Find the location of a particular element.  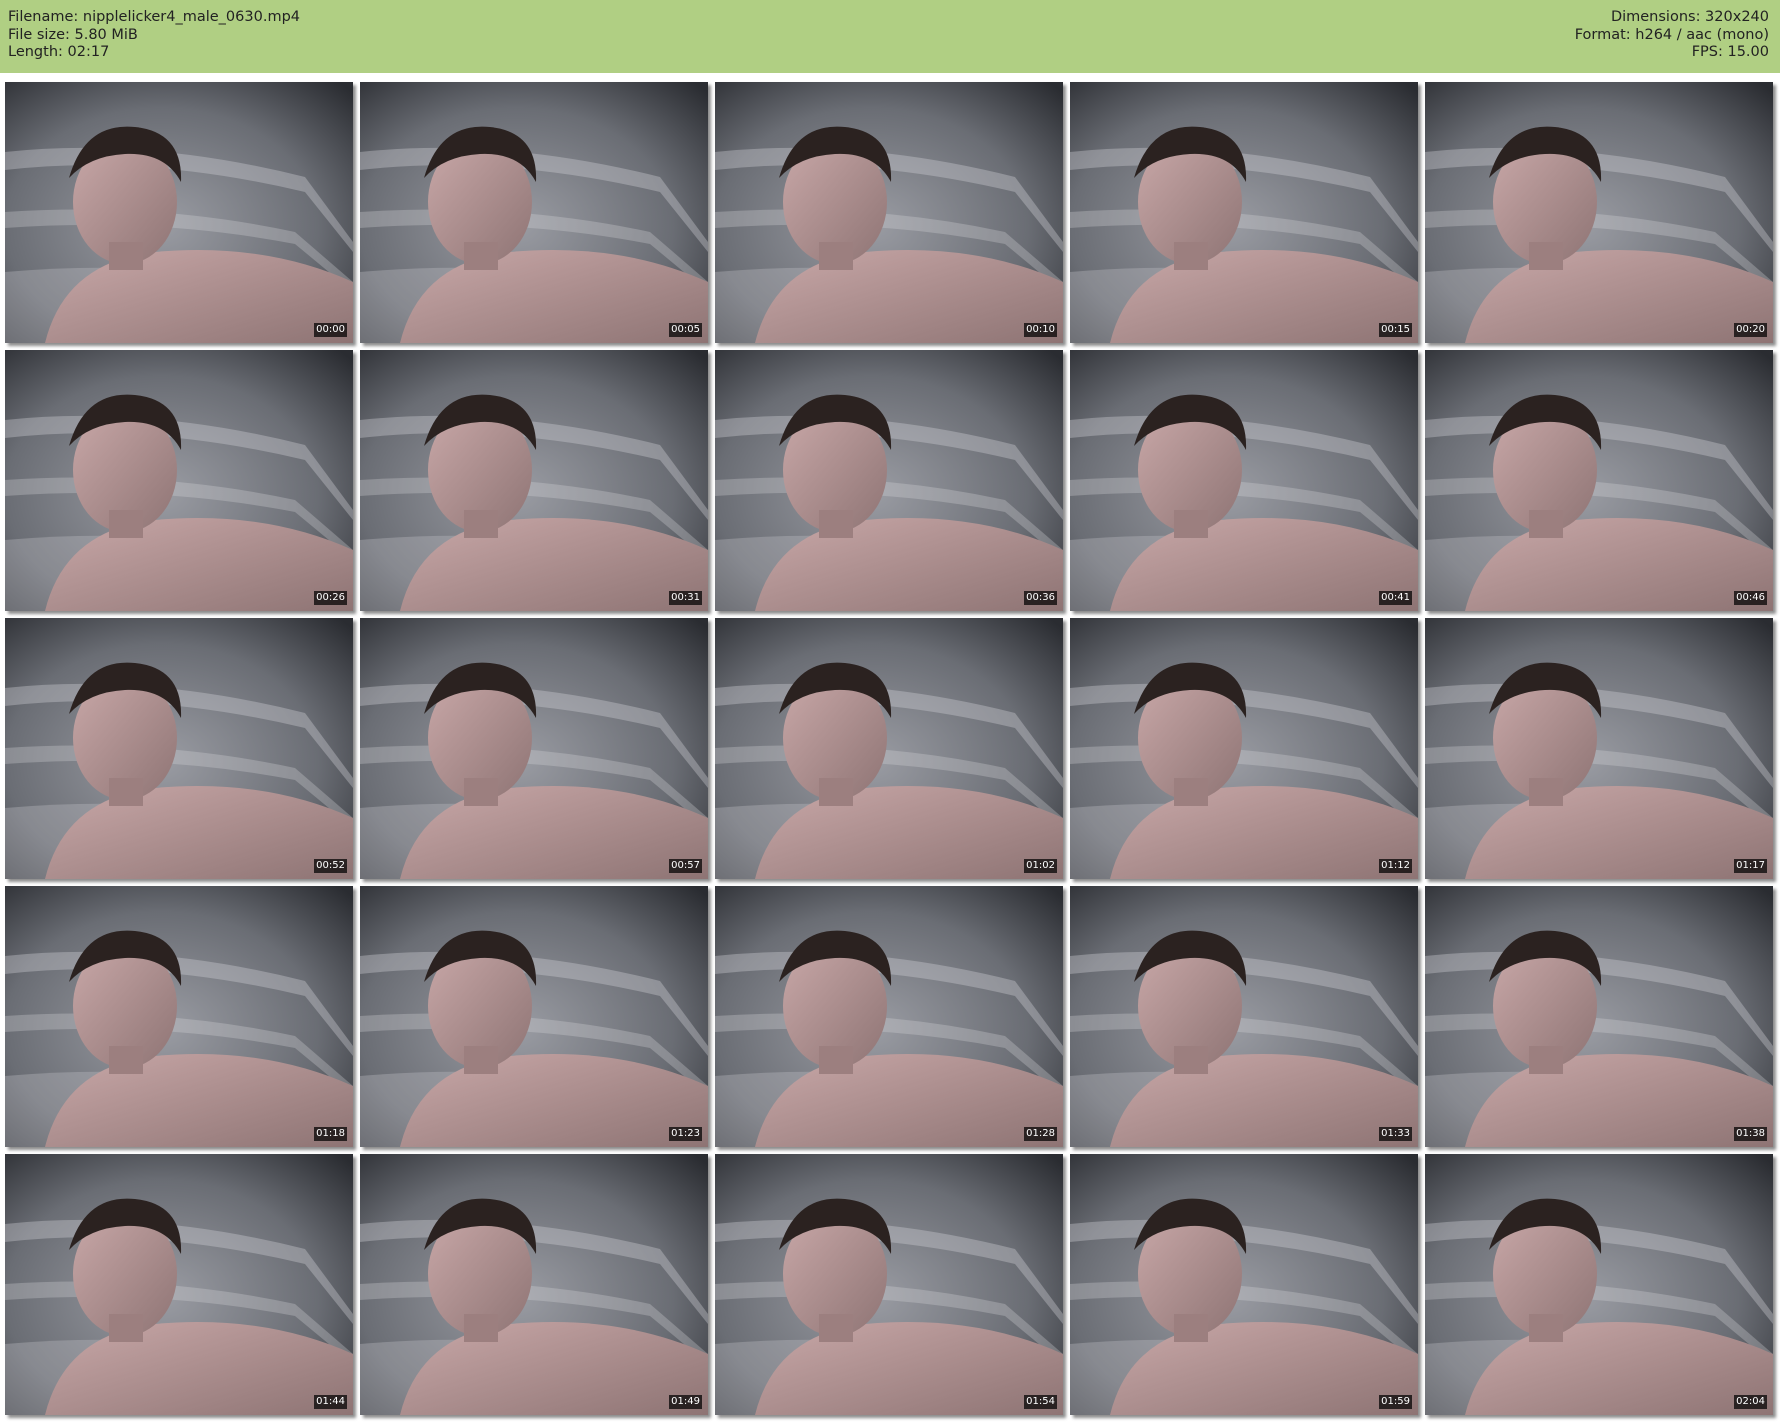

video-thumbnail: 02:04 is located at coordinates (1599, 1284).